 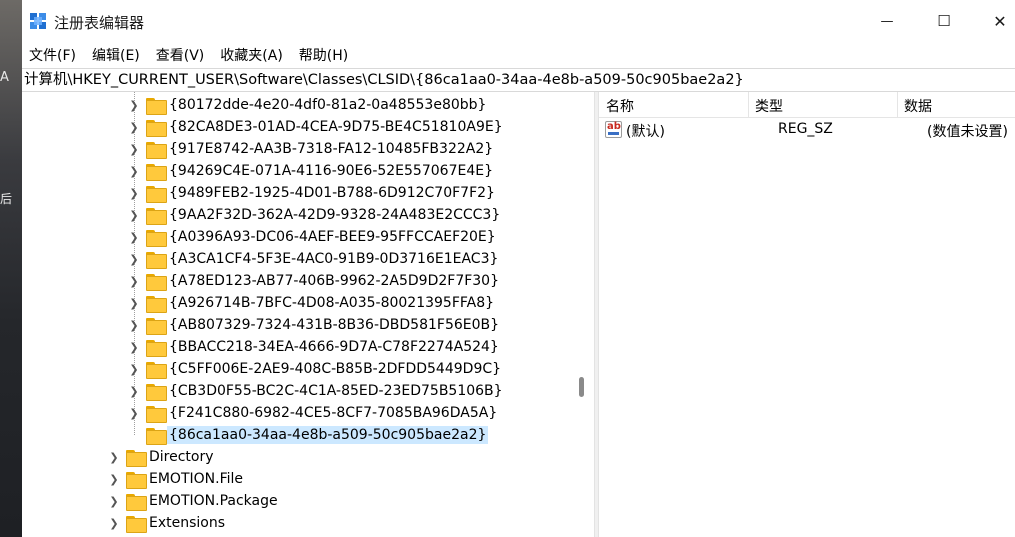 I want to click on tree-item: ❯ {9489FEB2-1925-4D01-B788-6D912C70F7F2}, so click(x=311, y=193).